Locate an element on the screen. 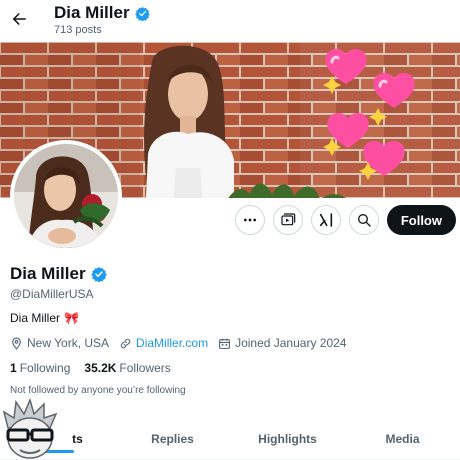  followers-label: Followers is located at coordinates (145, 368).